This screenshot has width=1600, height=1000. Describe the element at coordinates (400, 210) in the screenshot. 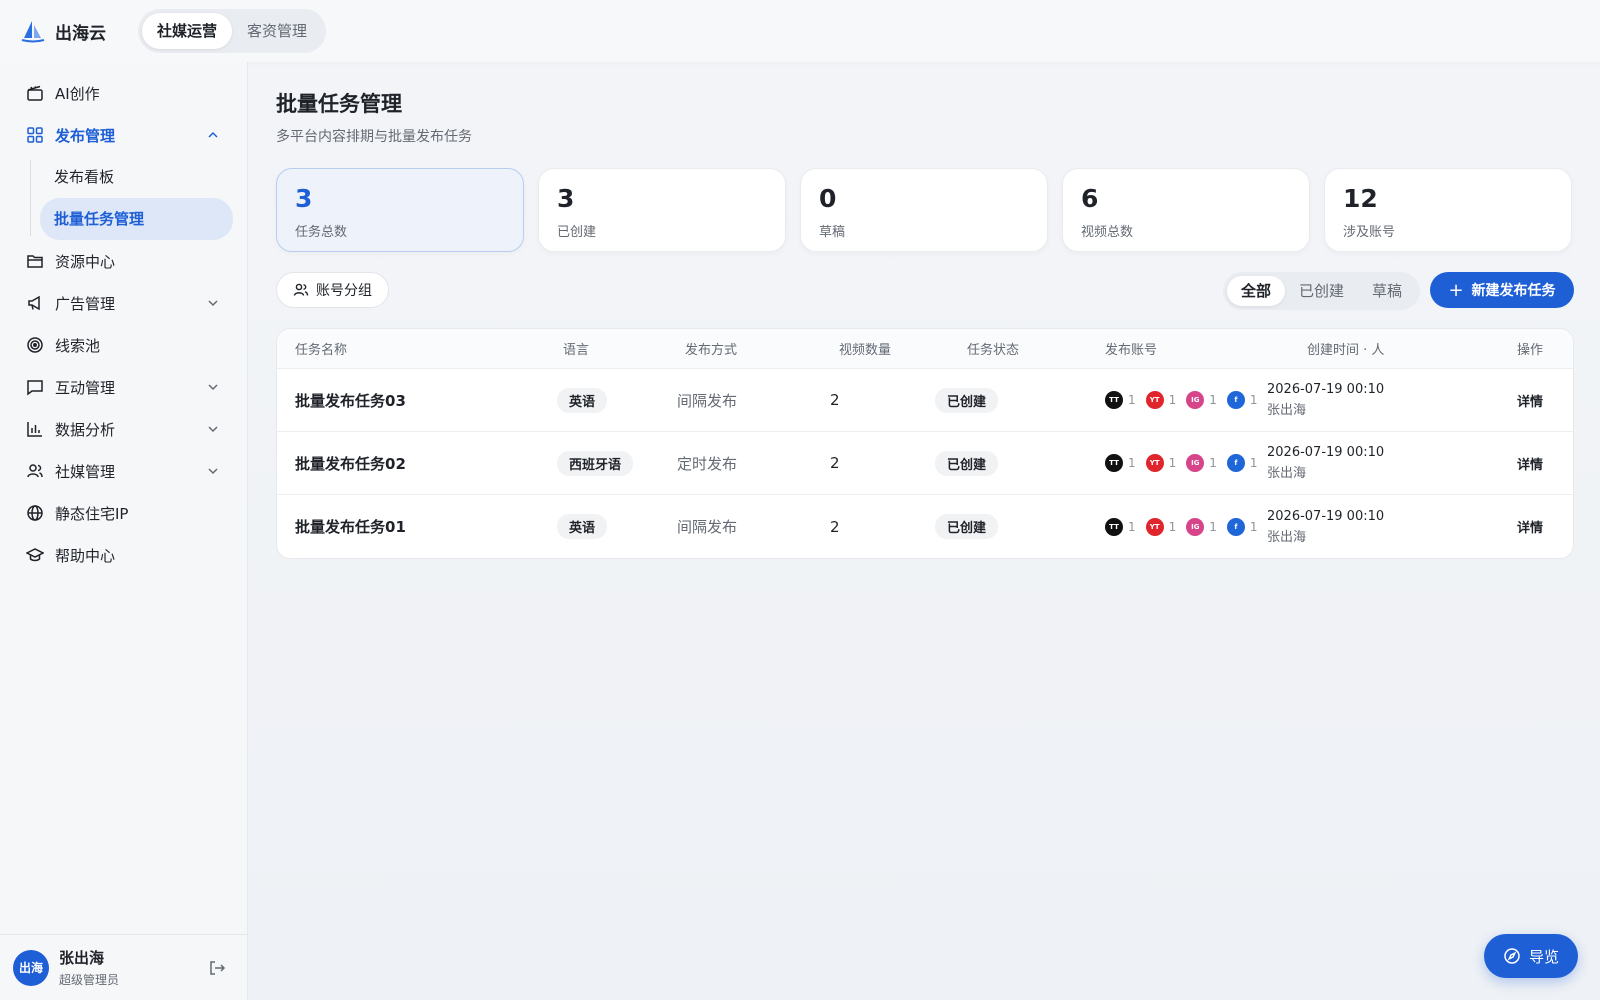

I see `stat-card-total: 3 任务总数` at that location.